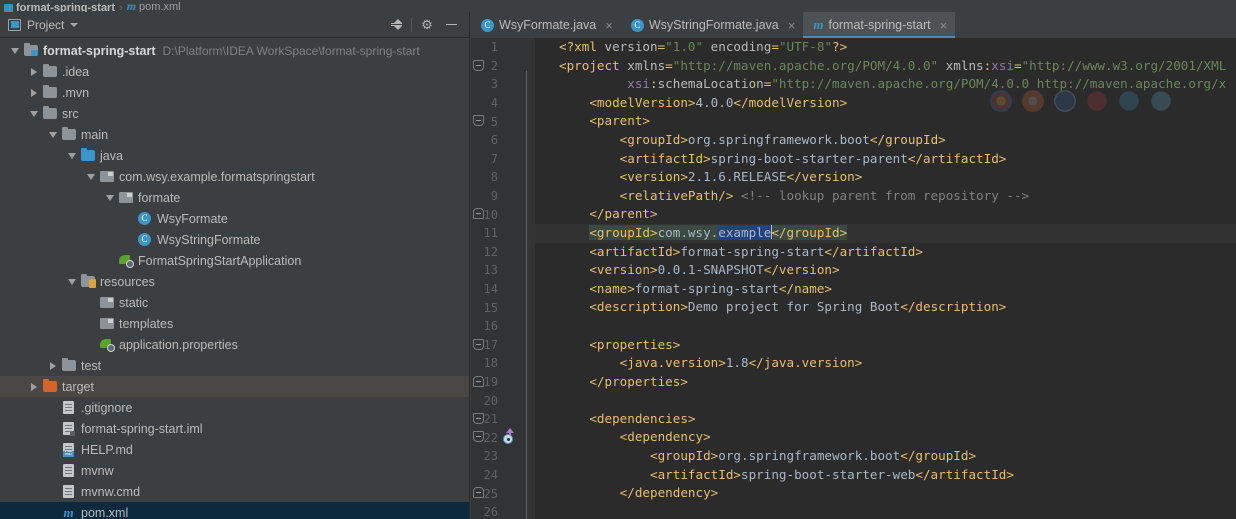  Describe the element at coordinates (234, 92) in the screenshot. I see `tree-node--mvn: .mvn` at that location.